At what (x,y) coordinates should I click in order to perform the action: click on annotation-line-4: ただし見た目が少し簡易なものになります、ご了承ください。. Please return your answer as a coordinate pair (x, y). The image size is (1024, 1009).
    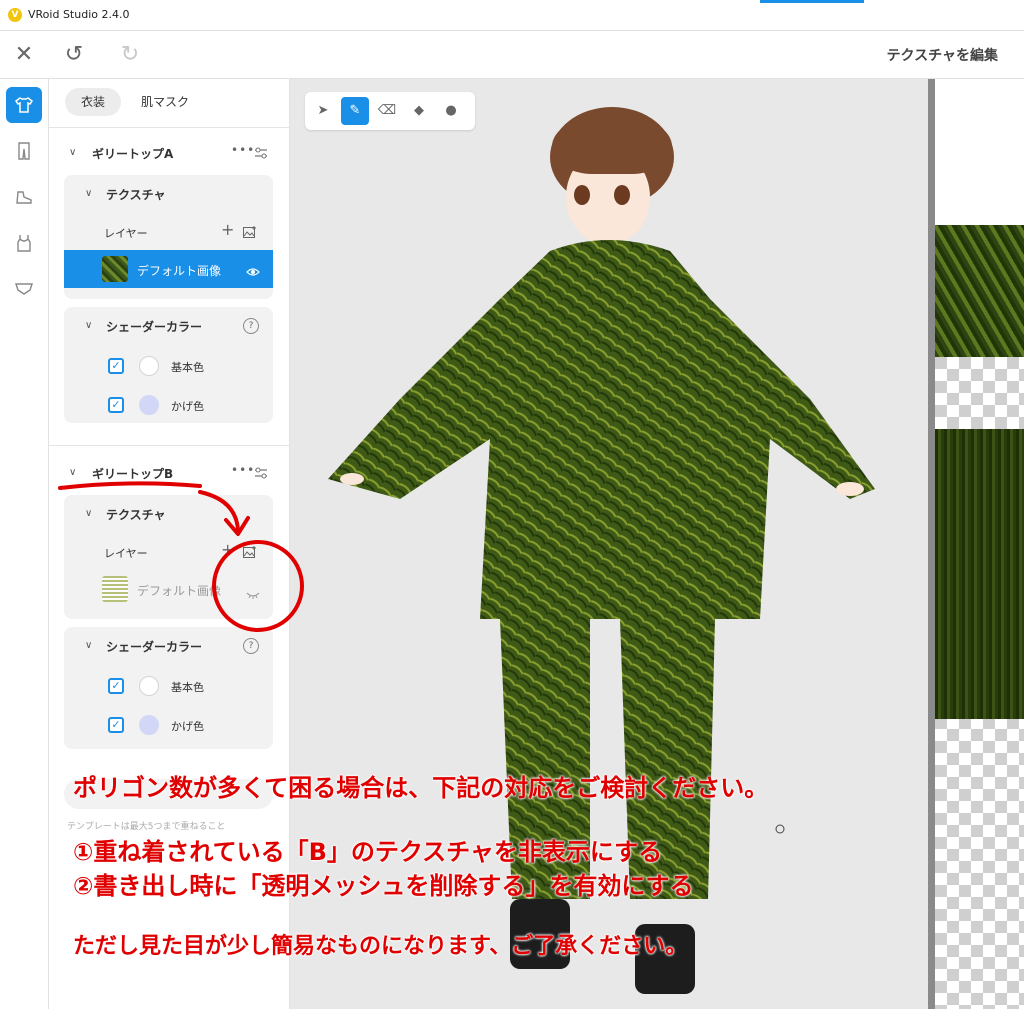
    Looking at the image, I should click on (380, 946).